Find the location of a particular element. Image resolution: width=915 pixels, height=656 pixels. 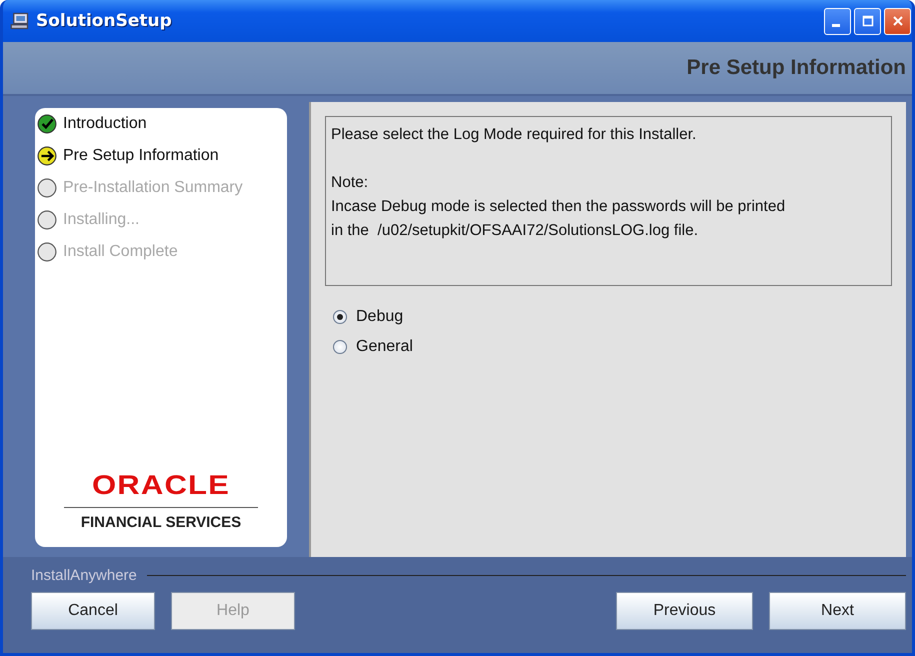

logo-subtitle: FINANCIAL SERVICES is located at coordinates (161, 522).